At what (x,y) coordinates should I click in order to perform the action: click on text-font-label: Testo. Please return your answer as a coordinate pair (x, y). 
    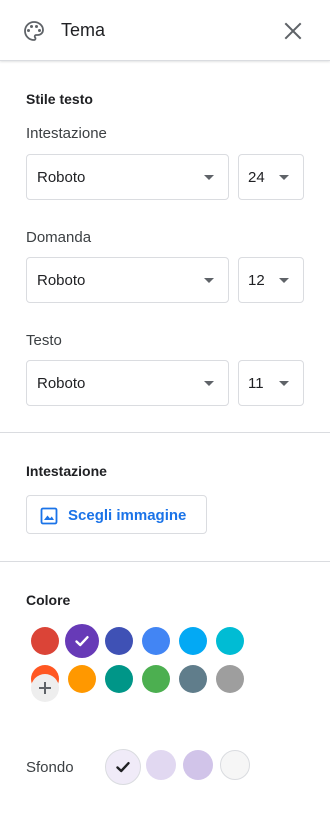
    Looking at the image, I should click on (44, 340).